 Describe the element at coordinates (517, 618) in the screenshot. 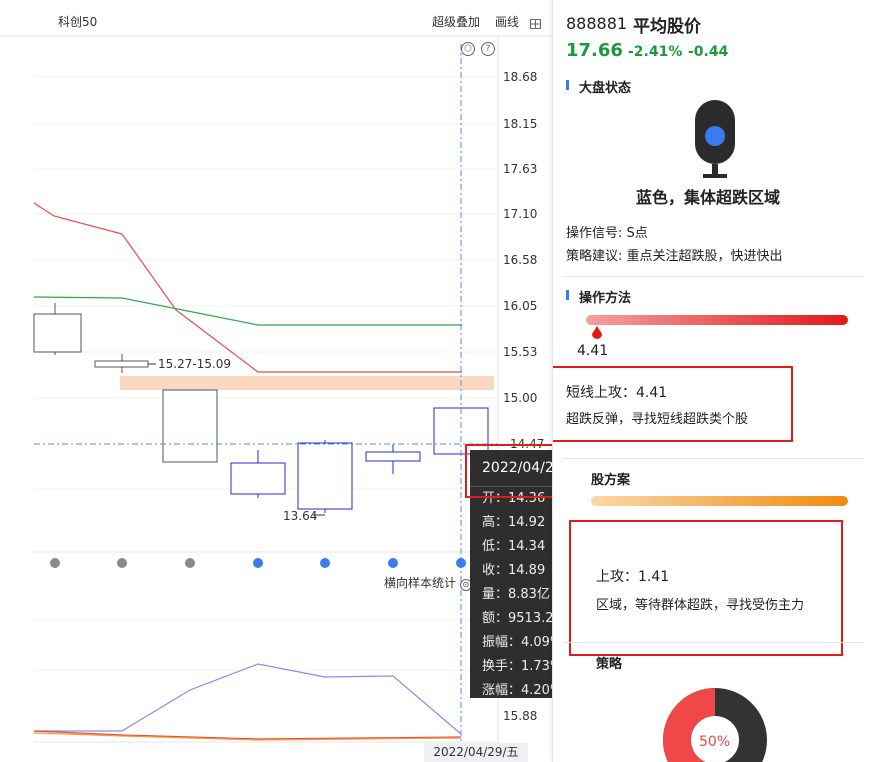

I see `tooltip-row: 额：9513.22亿` at that location.